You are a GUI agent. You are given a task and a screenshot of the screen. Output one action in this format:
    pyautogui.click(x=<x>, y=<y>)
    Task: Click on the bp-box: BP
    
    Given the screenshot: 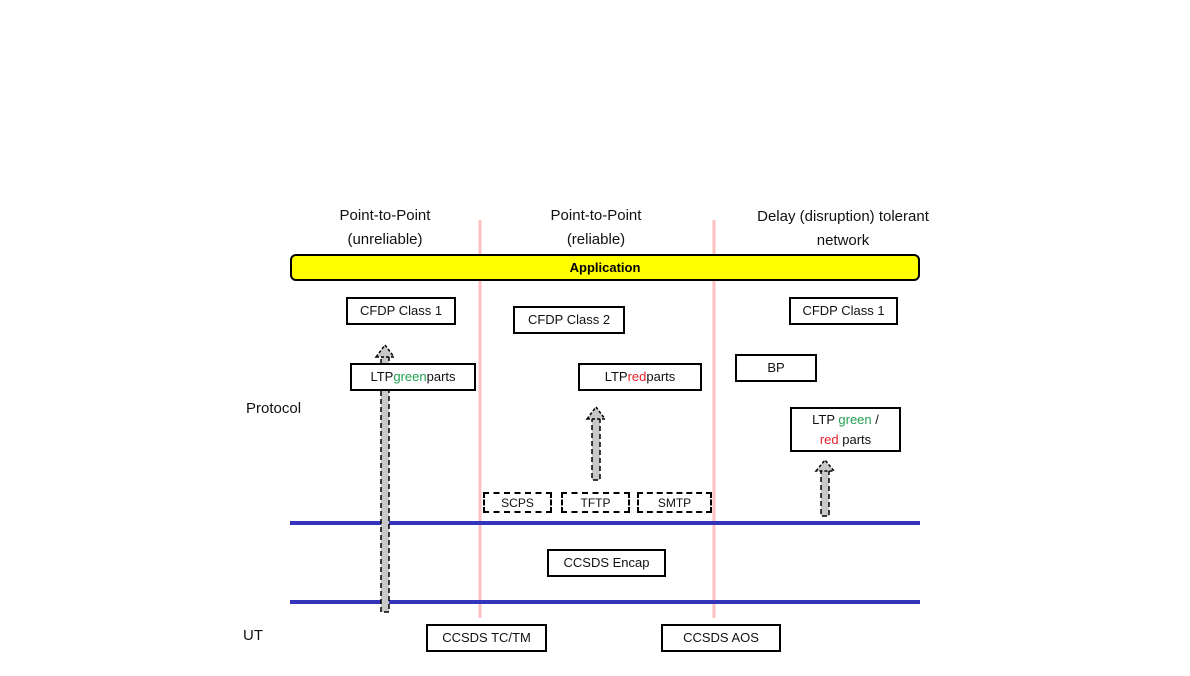 What is the action you would take?
    pyautogui.click(x=776, y=368)
    